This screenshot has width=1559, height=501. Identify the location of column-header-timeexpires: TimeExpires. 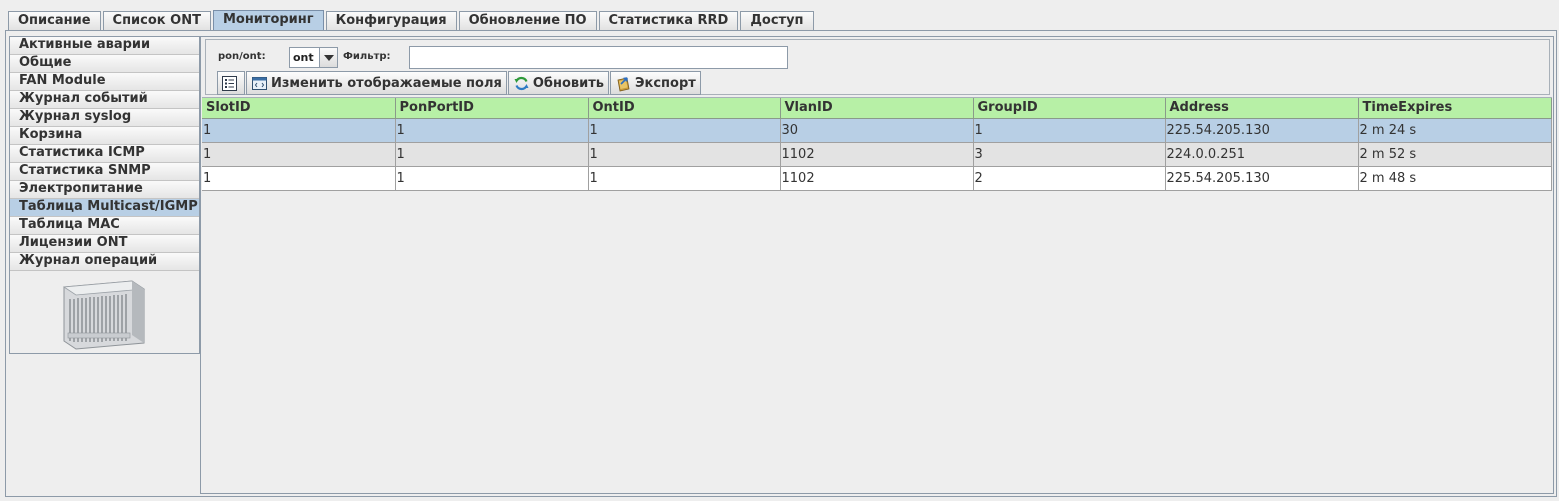
(1455, 108).